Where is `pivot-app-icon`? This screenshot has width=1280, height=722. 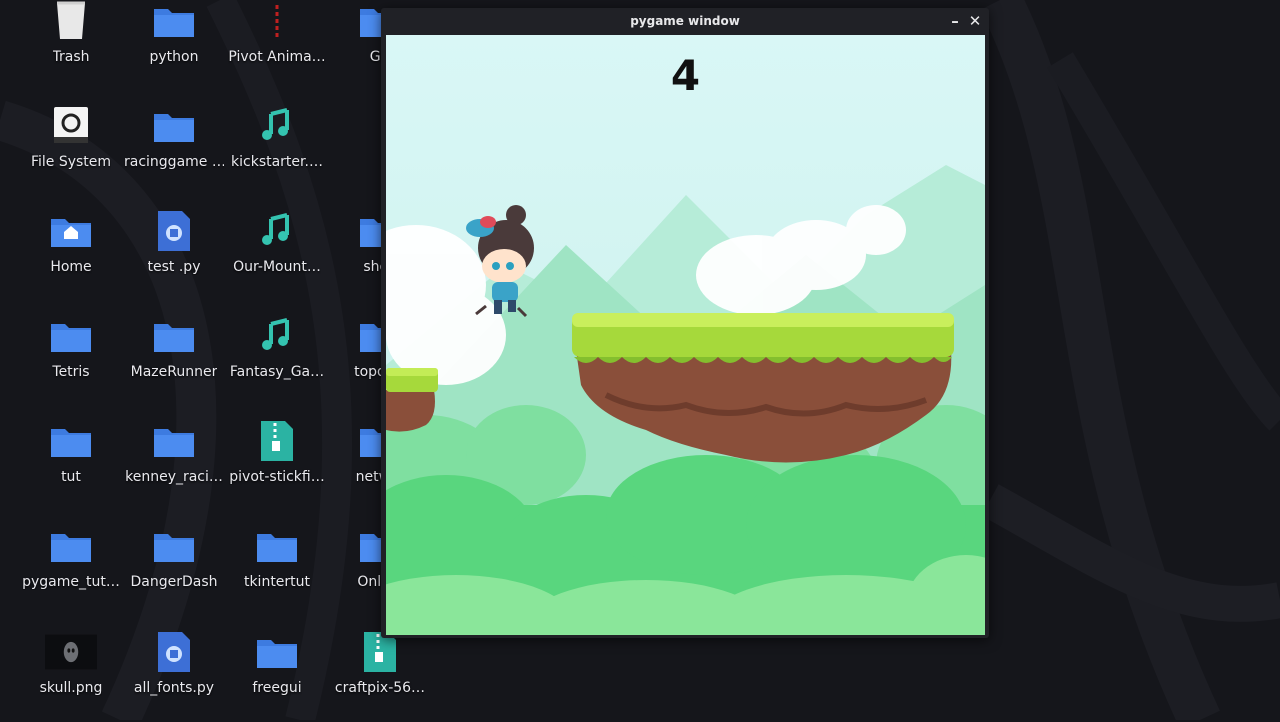 pivot-app-icon is located at coordinates (277, 23).